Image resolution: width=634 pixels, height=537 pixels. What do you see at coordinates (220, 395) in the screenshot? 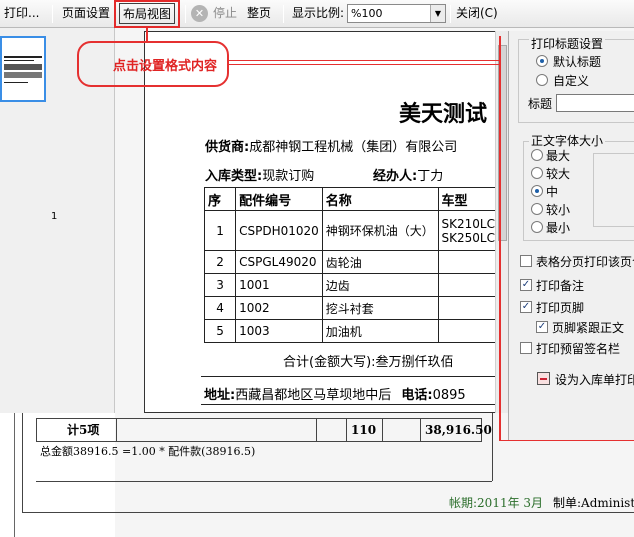
I see `address-label: 地址:` at bounding box center [220, 395].